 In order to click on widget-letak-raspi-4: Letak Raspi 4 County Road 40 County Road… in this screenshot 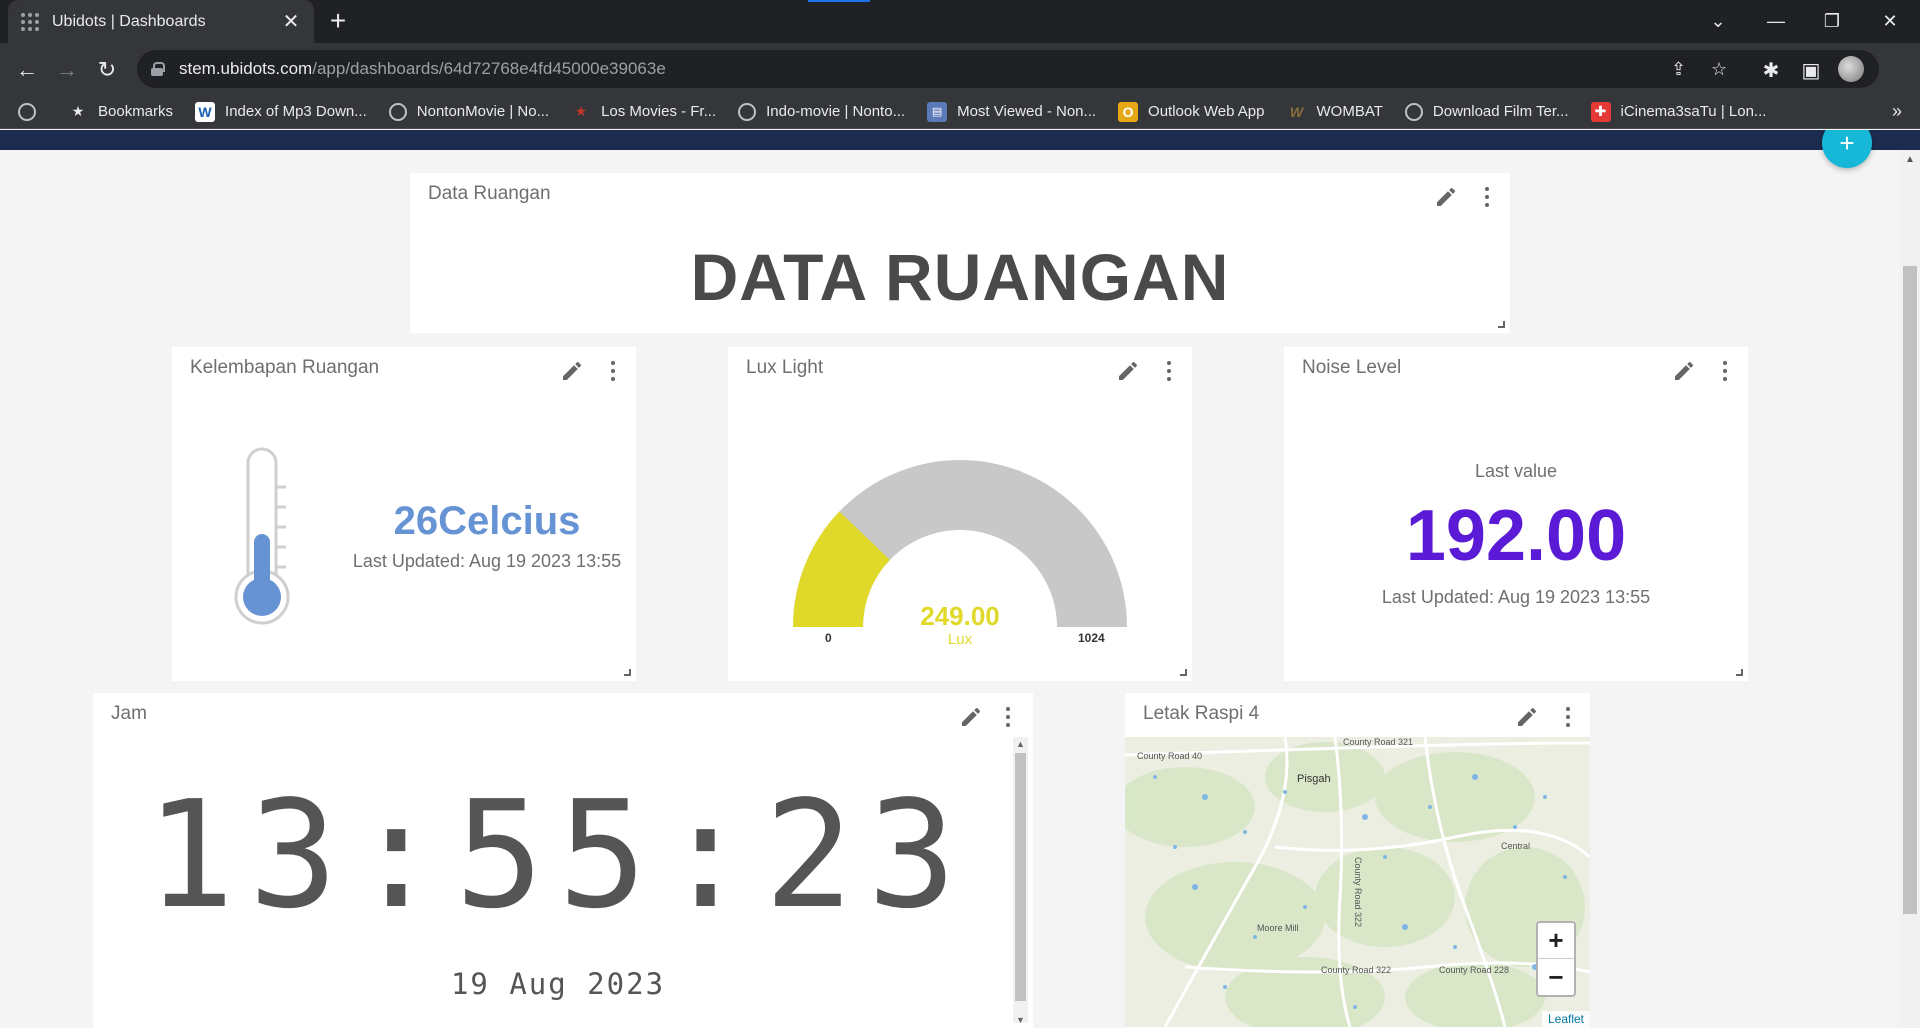, I will do `click(1357, 860)`.